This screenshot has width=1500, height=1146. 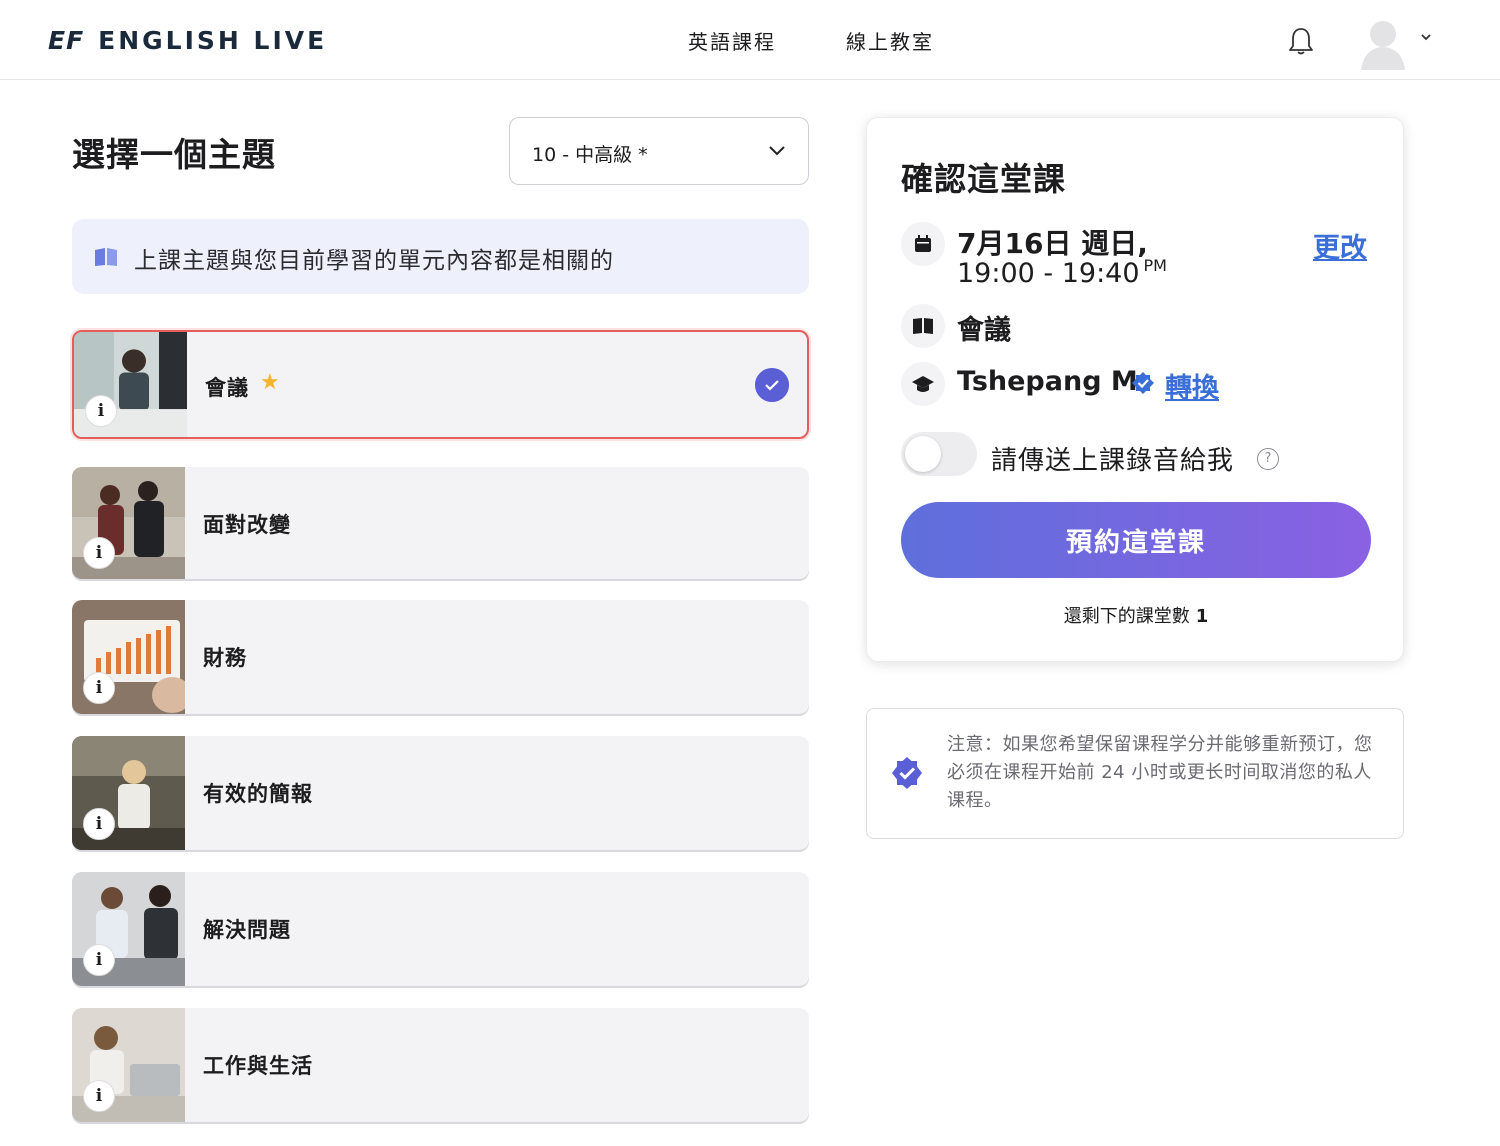 I want to click on class-time-range: 19:00 - 19:40, so click(x=1048, y=273).